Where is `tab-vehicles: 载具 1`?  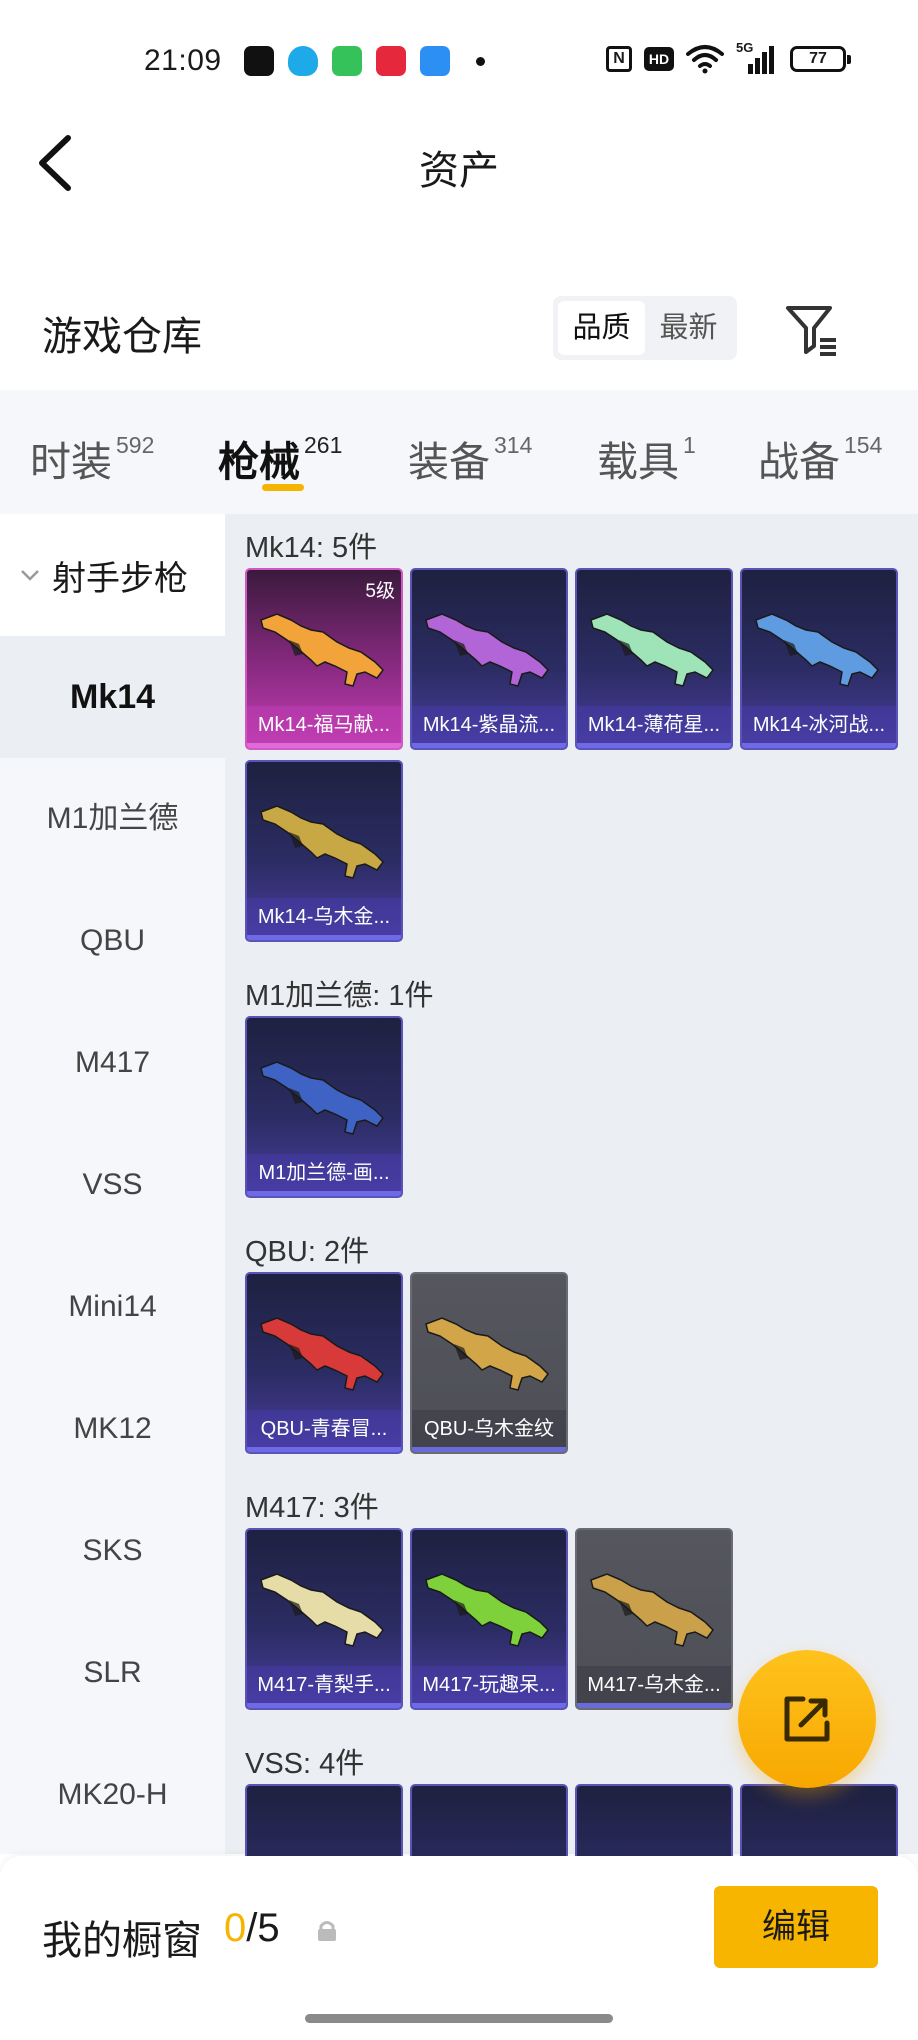 tab-vehicles: 载具 1 is located at coordinates (646, 458).